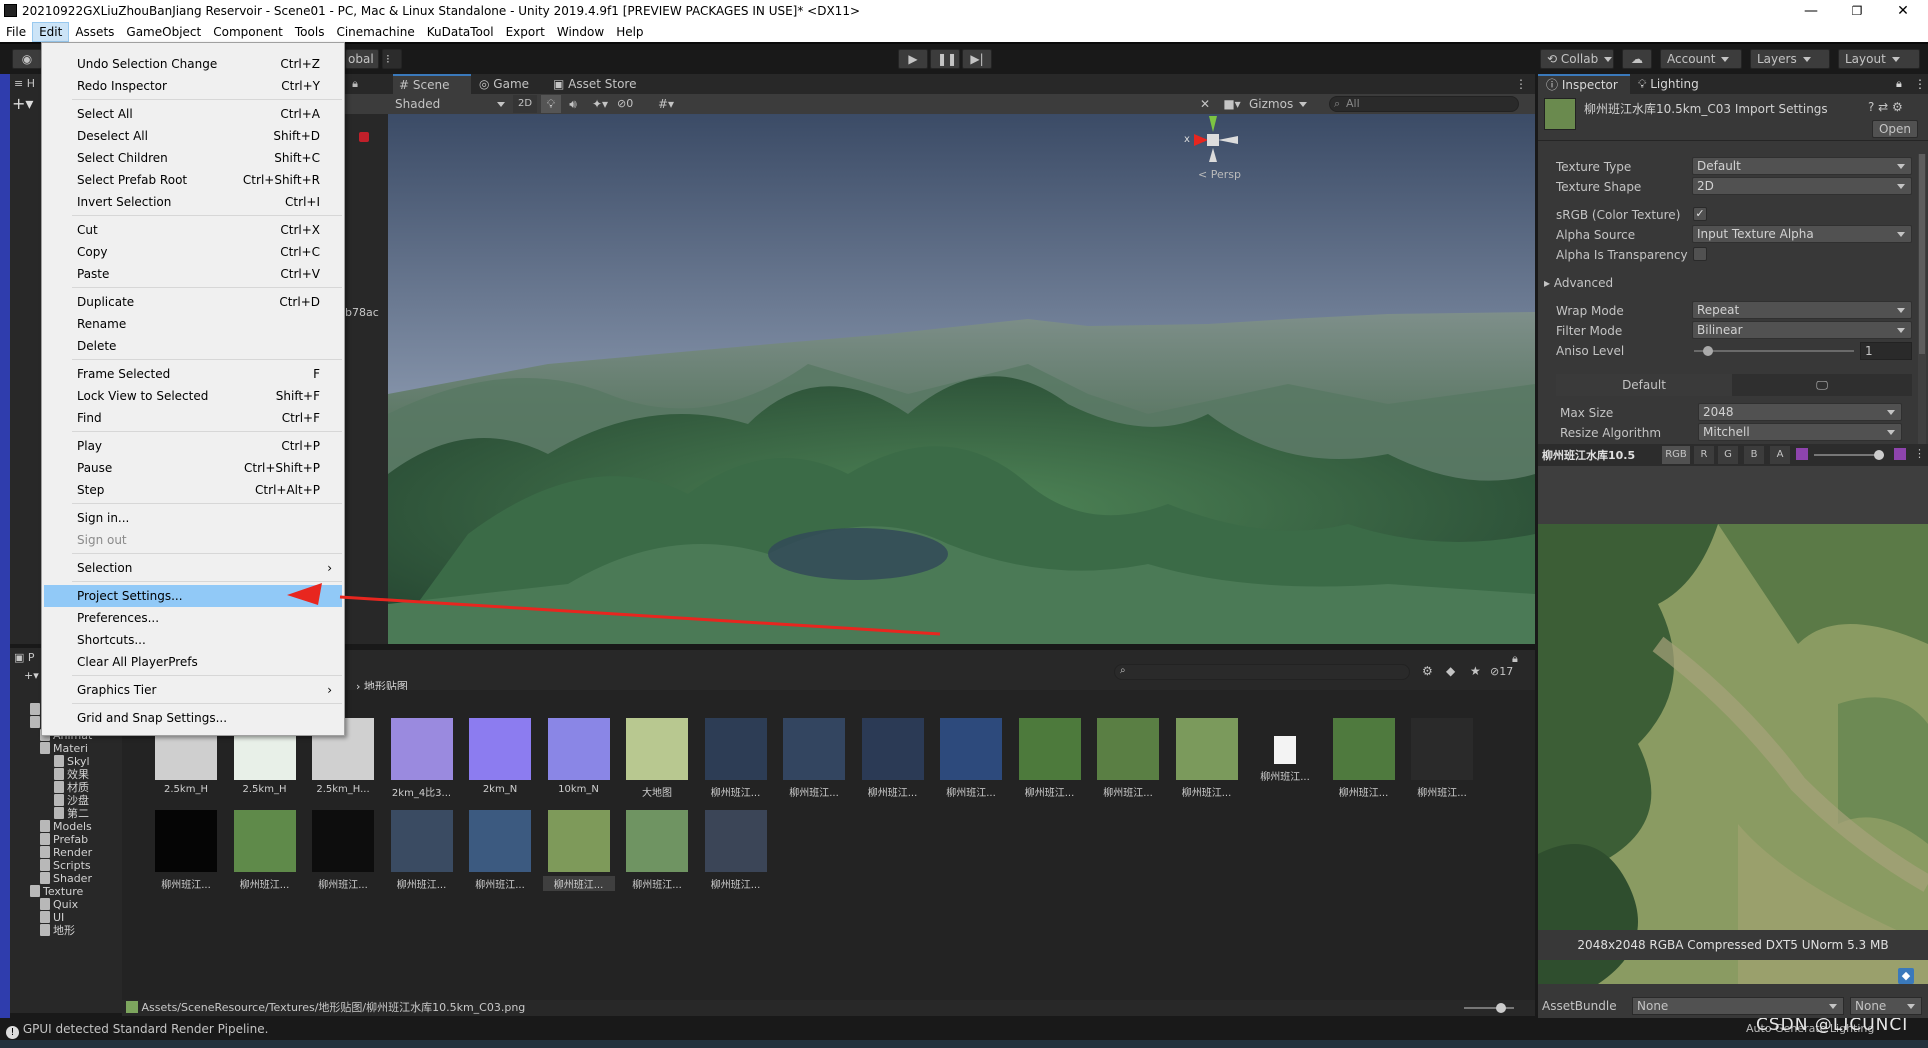  Describe the element at coordinates (193, 324) in the screenshot. I see `menu-item-rename: Rename` at that location.